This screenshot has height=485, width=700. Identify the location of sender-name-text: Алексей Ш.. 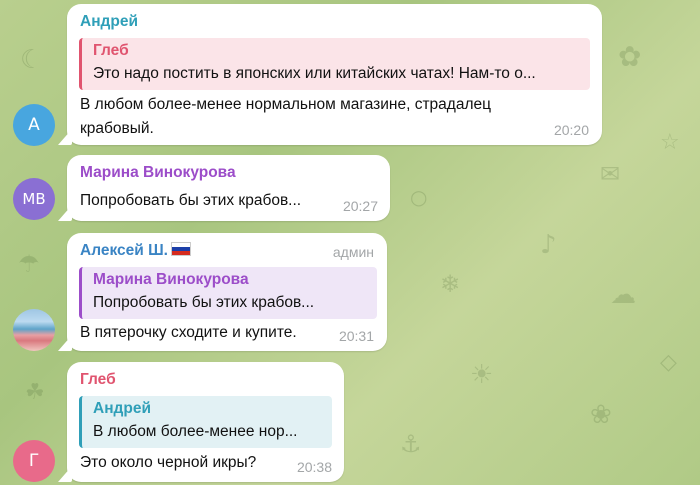
(124, 250).